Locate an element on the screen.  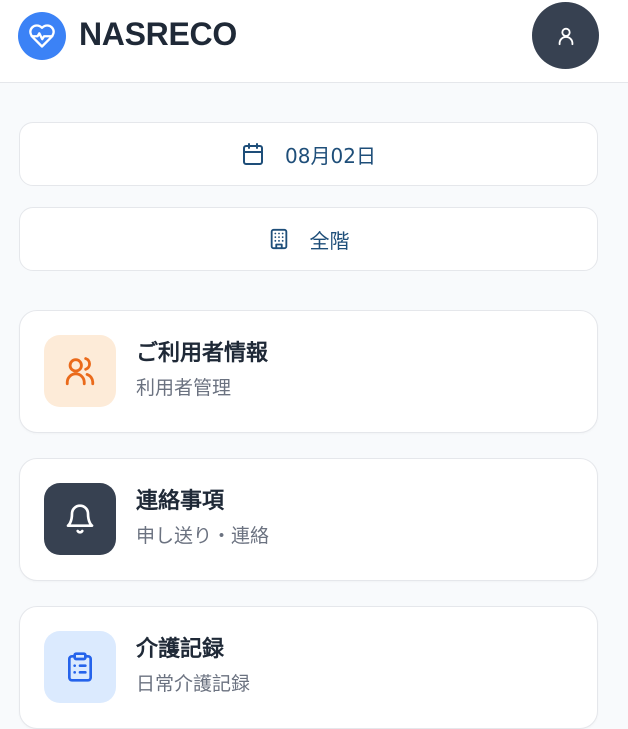
user-menu-button is located at coordinates (565, 35).